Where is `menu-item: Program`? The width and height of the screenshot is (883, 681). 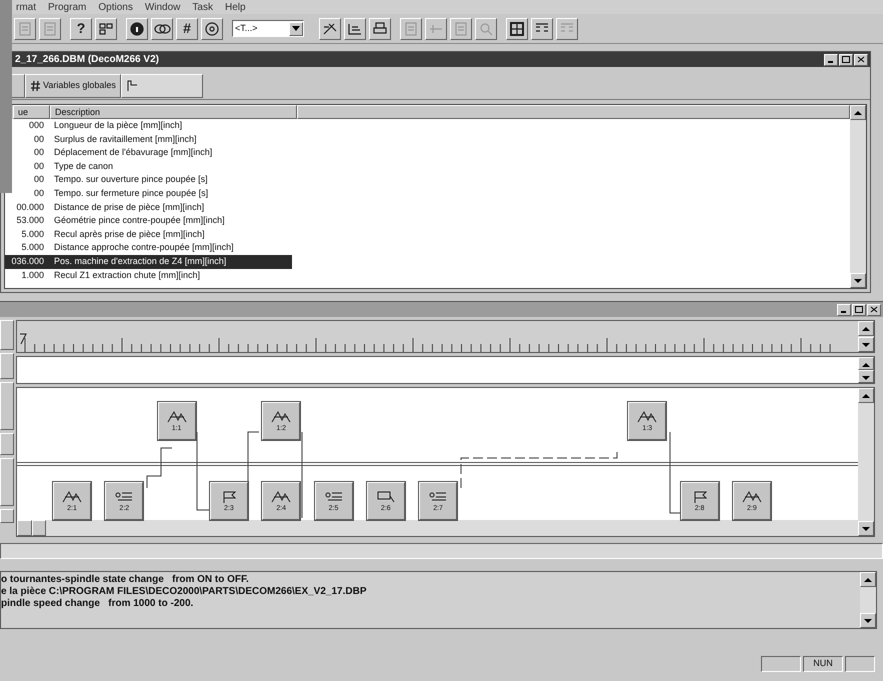
menu-item: Program is located at coordinates (67, 7).